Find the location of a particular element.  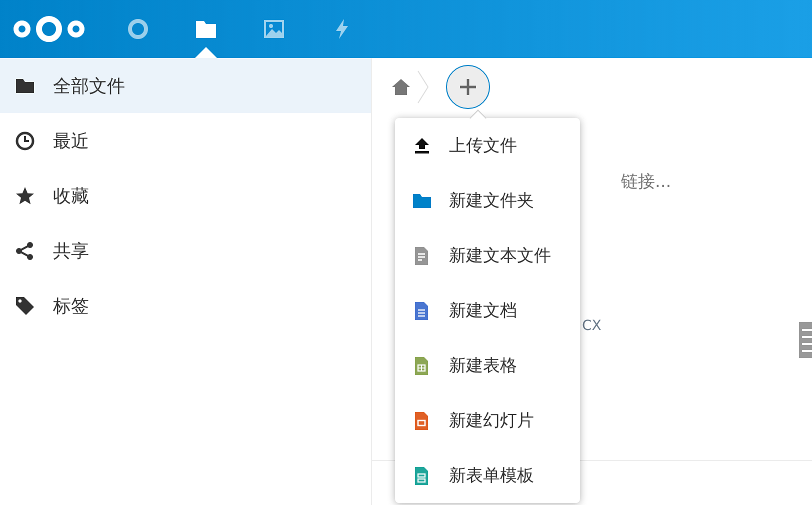

menu-item: 上传文件 is located at coordinates (487, 145).